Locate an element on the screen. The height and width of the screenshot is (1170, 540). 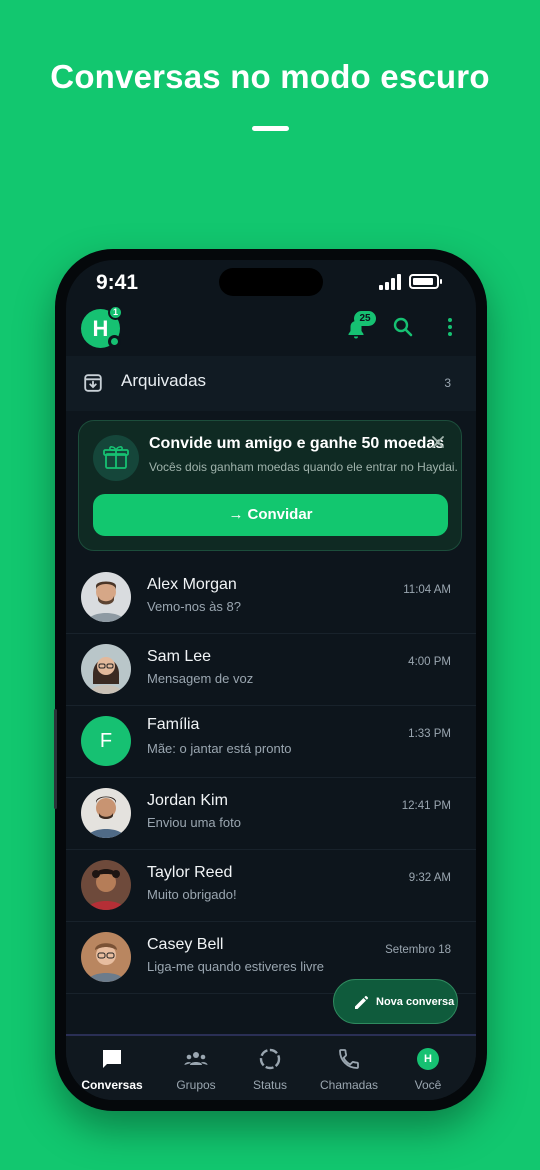
gift-icon-circle is located at coordinates (116, 458).